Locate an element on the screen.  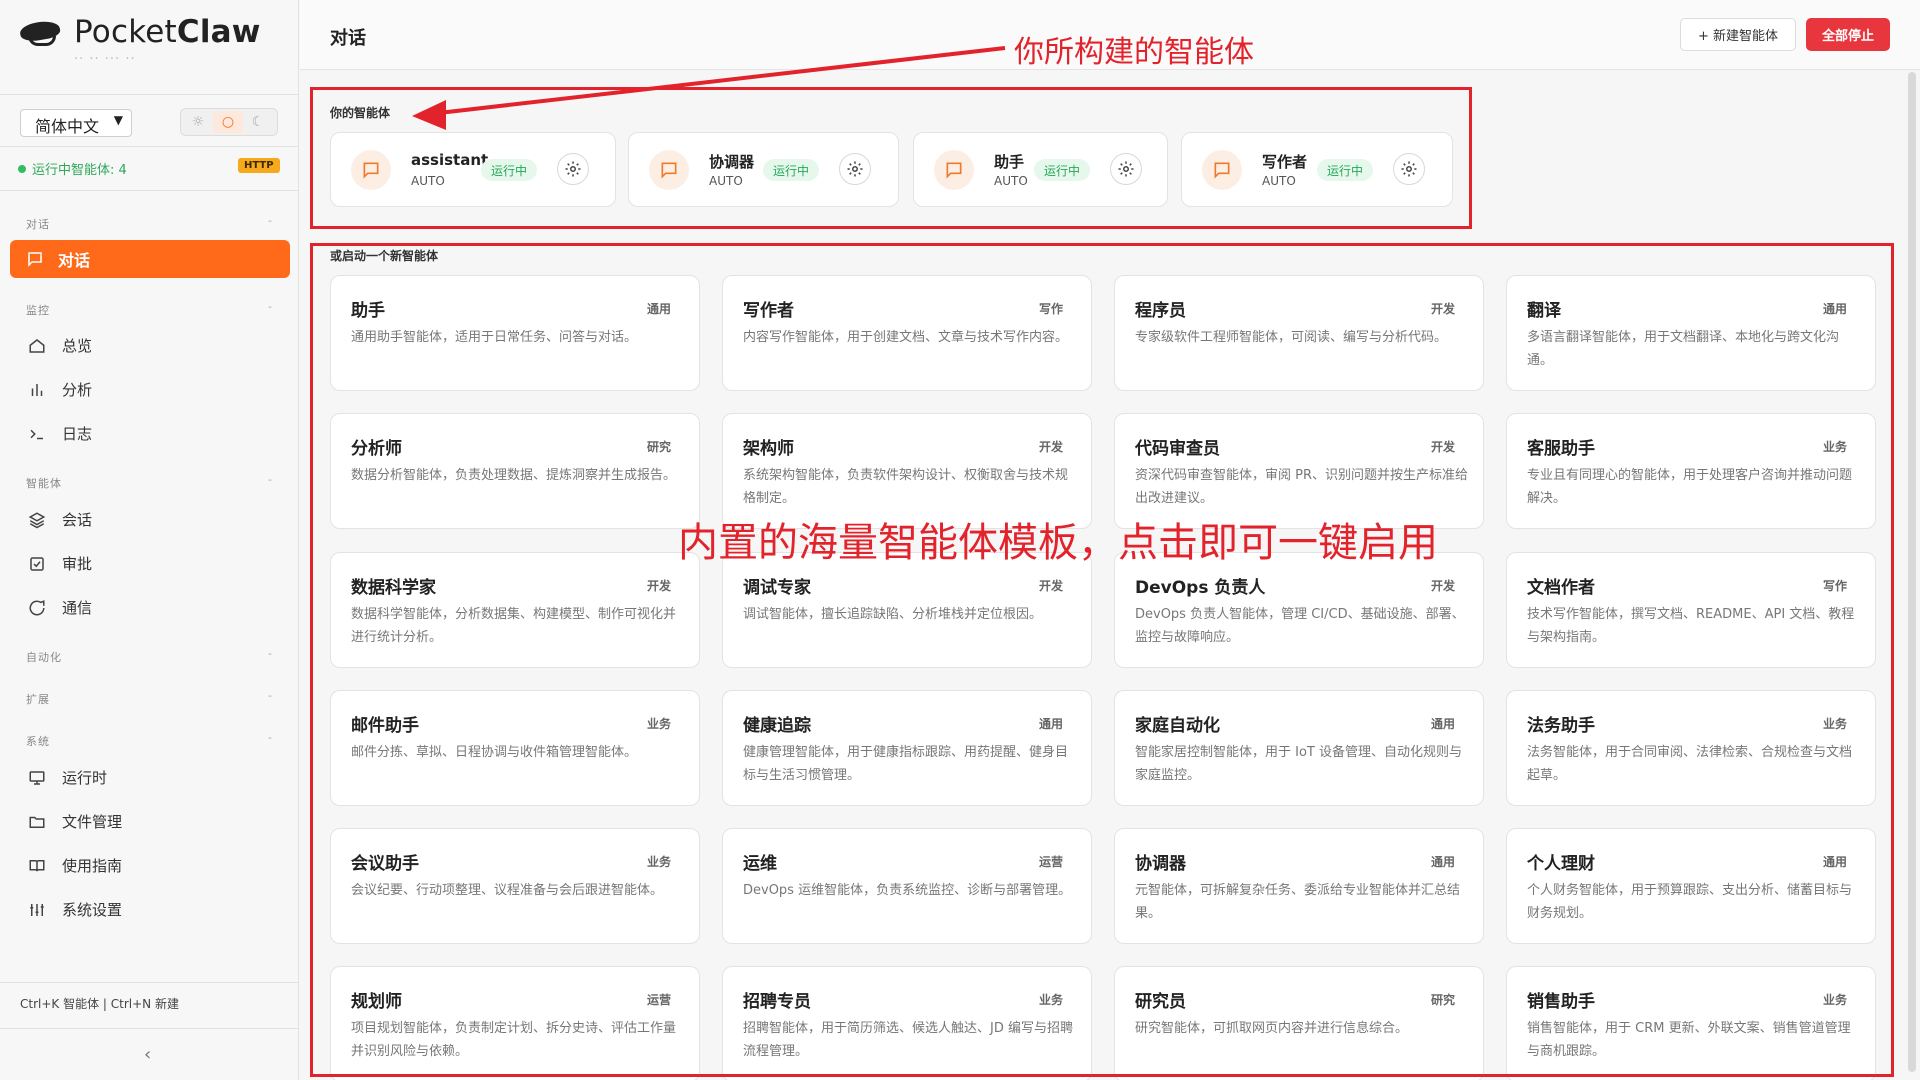
annotation-text-templates: 内置的海量智能体模板，点击即可一键启用 is located at coordinates (1058, 543).